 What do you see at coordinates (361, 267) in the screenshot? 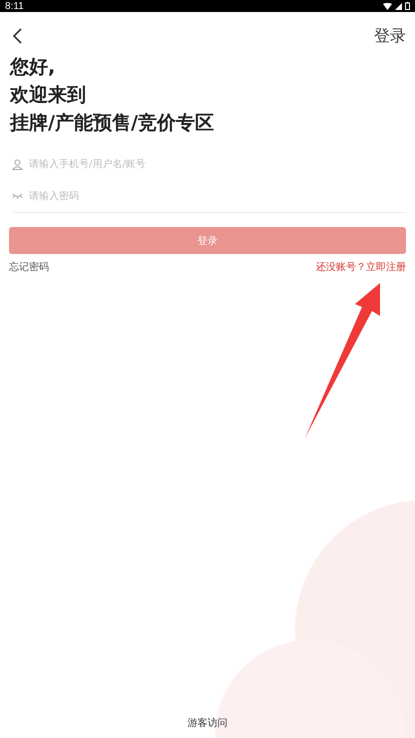
I see `register-link: 还没账号？立即注册` at bounding box center [361, 267].